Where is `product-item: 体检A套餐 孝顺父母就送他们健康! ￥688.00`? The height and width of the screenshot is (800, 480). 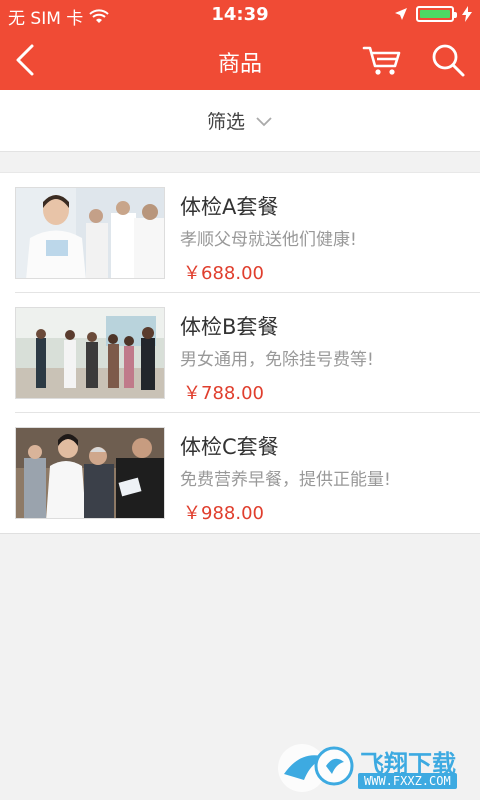
product-item: 体检A套餐 孝顺父母就送他们健康! ￥688.00 is located at coordinates (247, 233).